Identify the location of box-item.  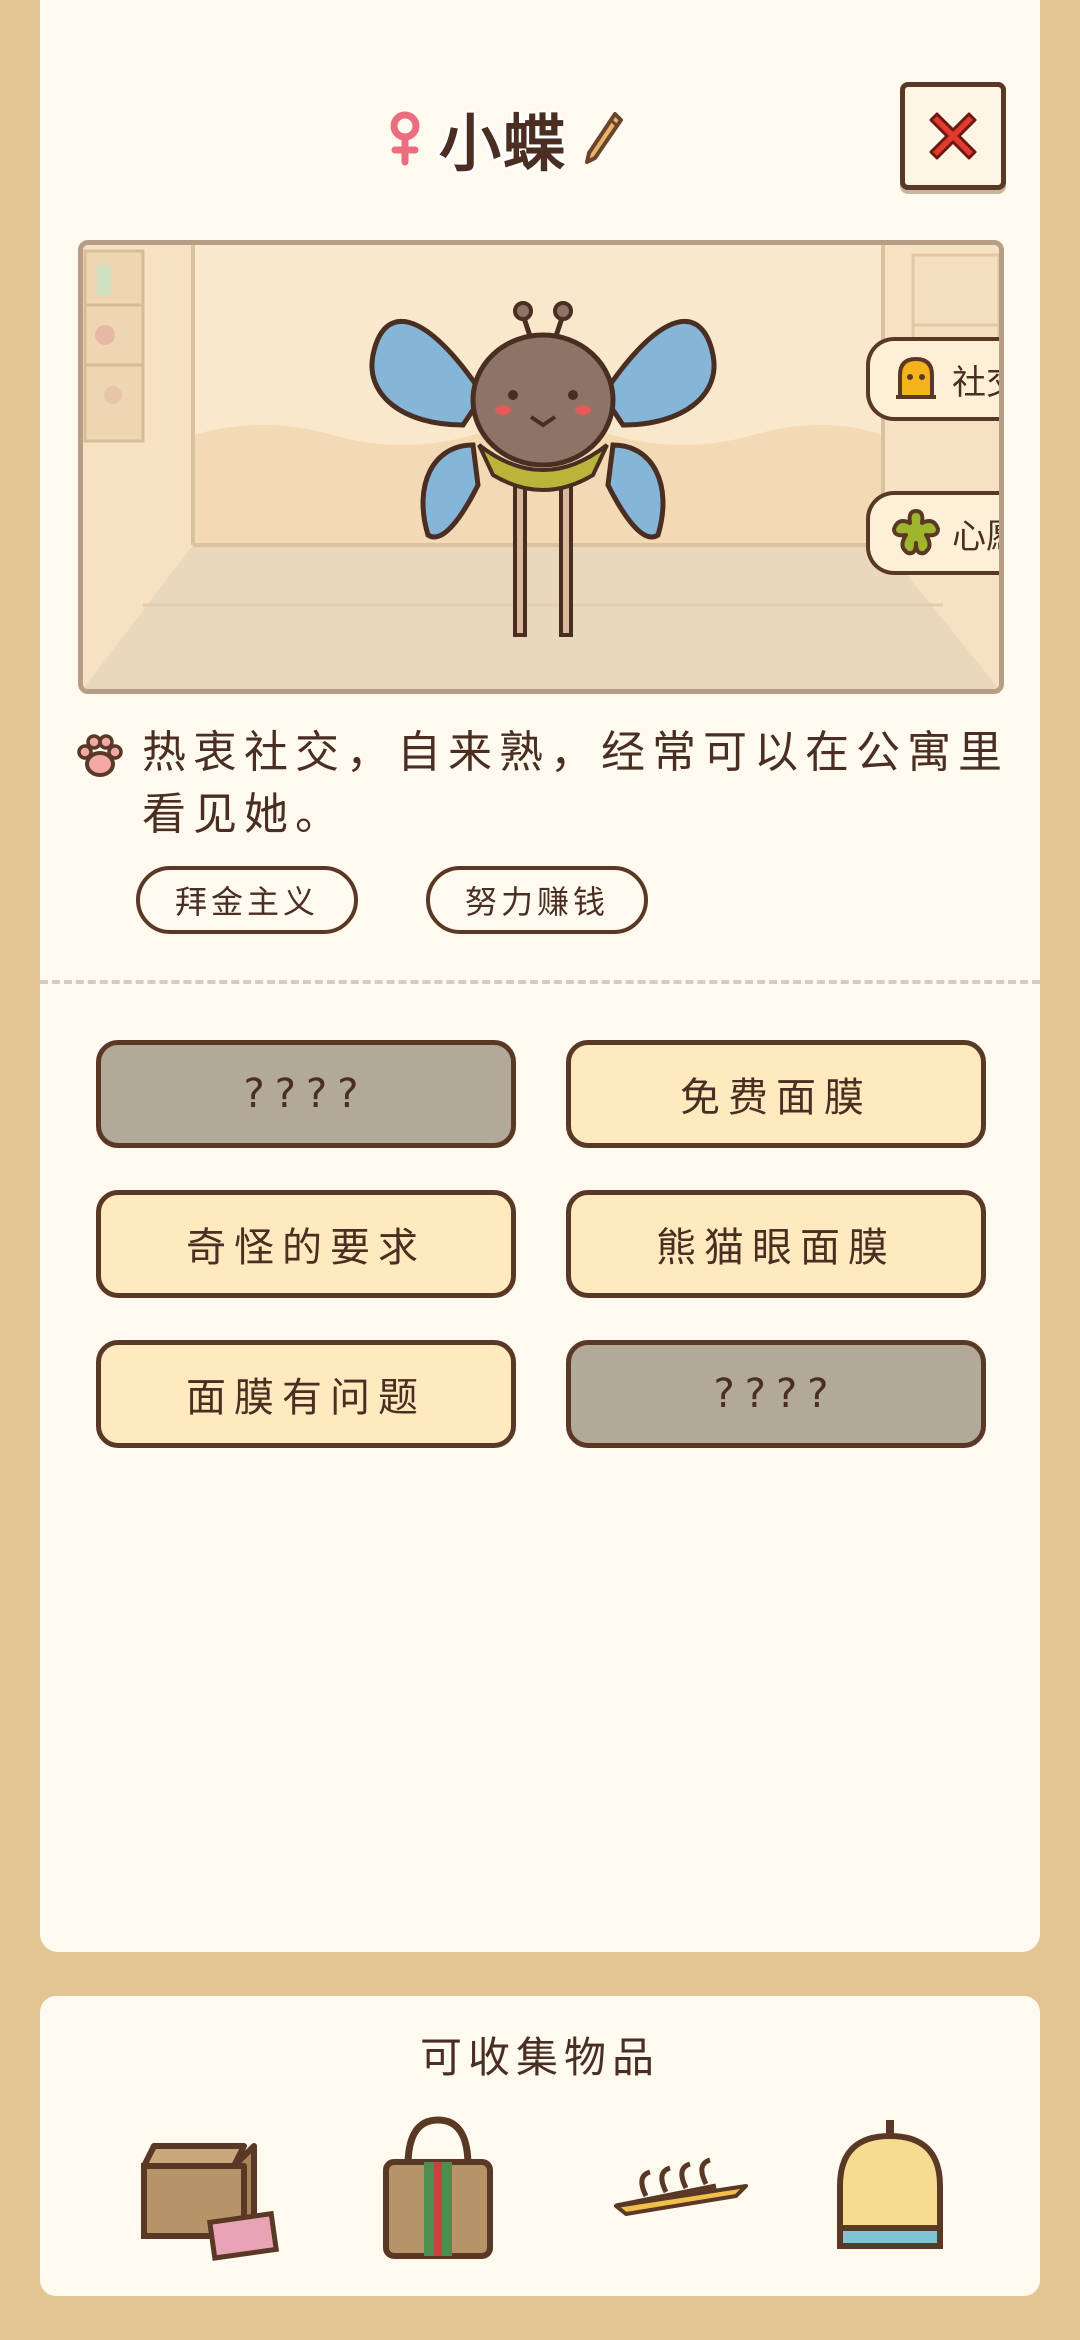
(204, 2186).